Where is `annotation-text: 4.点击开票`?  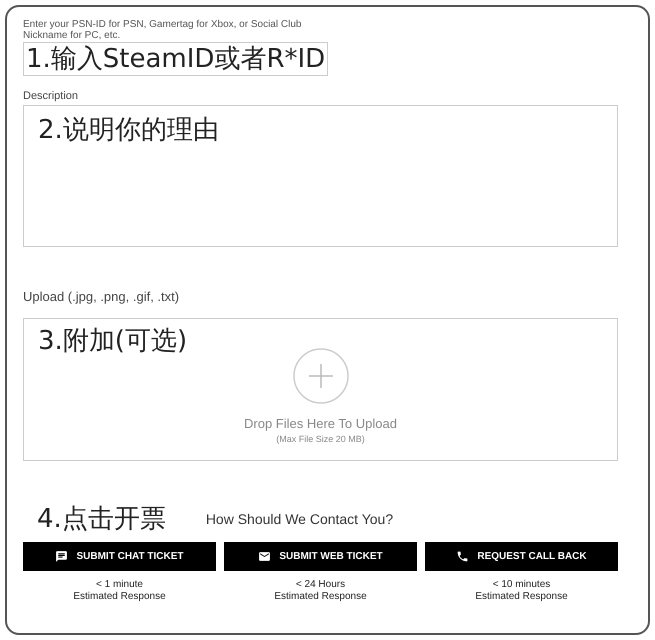 annotation-text: 4.点击开票 is located at coordinates (101, 519).